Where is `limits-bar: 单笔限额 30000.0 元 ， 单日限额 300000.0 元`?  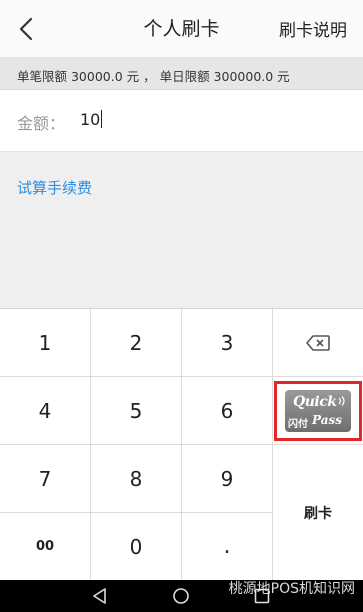 limits-bar: 单笔限额 30000.0 元 ， 单日限额 300000.0 元 is located at coordinates (181, 73).